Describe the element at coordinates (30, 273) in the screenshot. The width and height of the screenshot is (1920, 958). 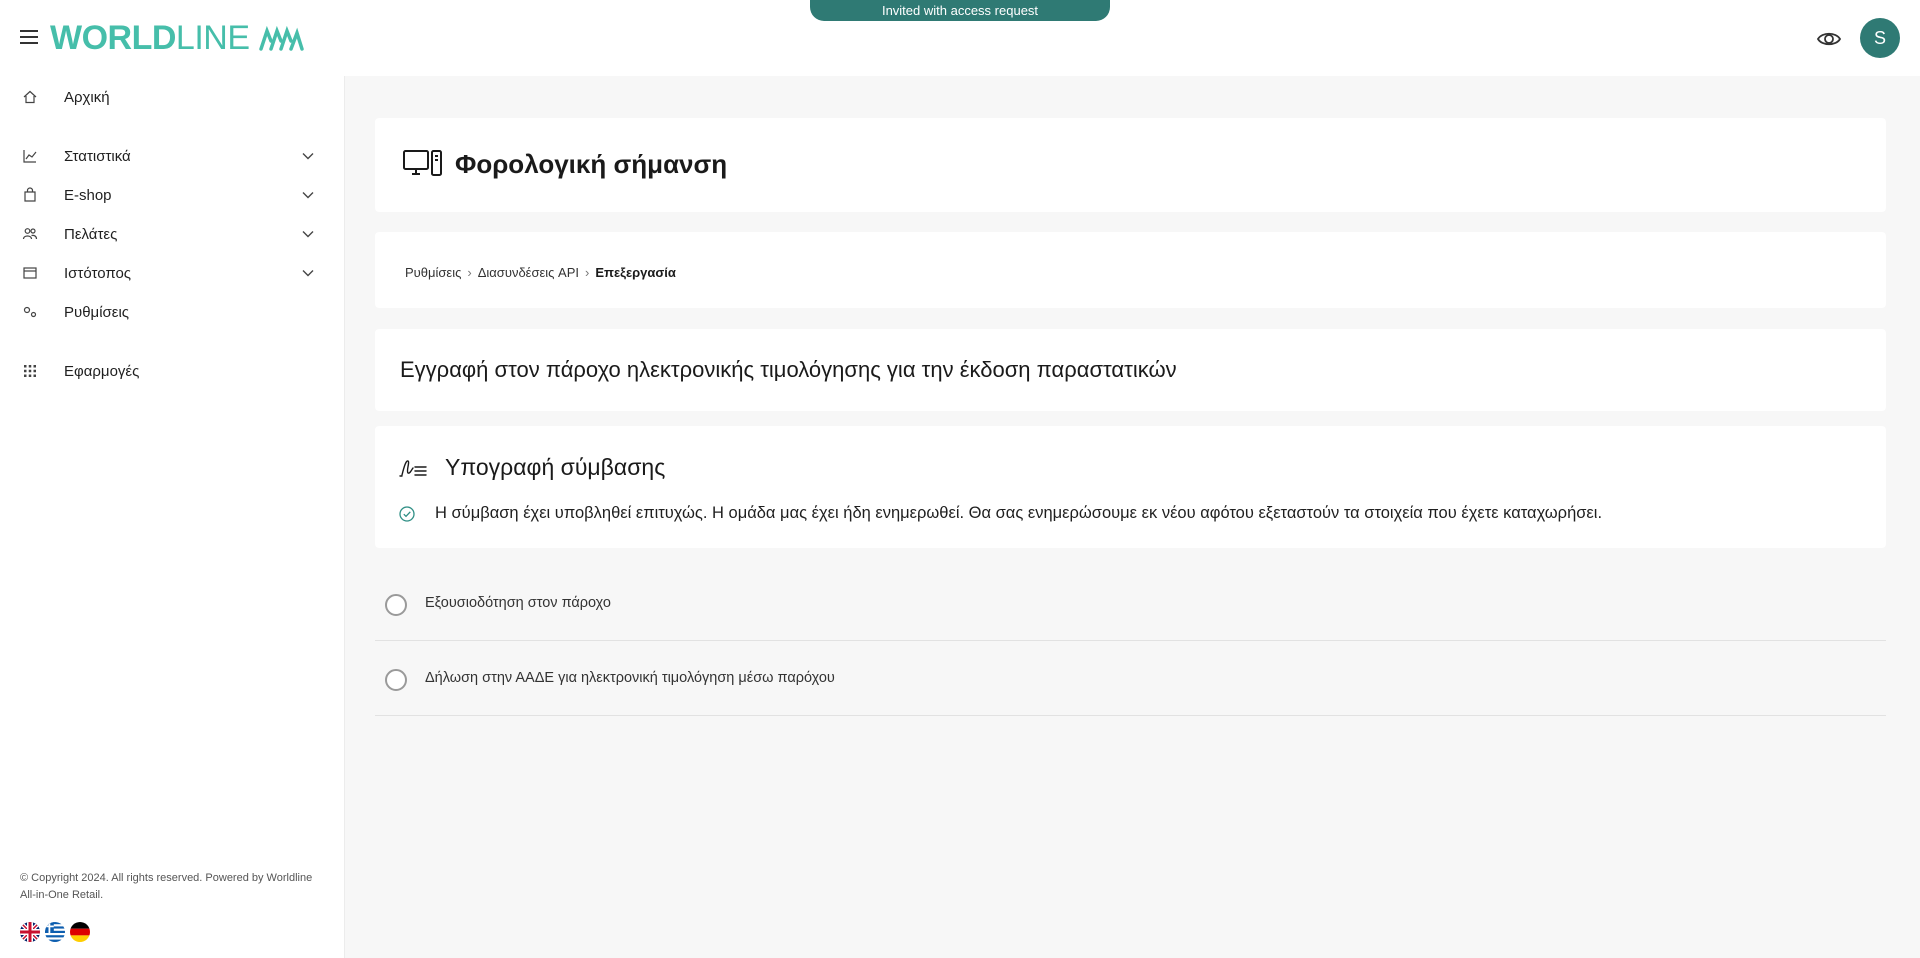
I see `browser-icon` at that location.